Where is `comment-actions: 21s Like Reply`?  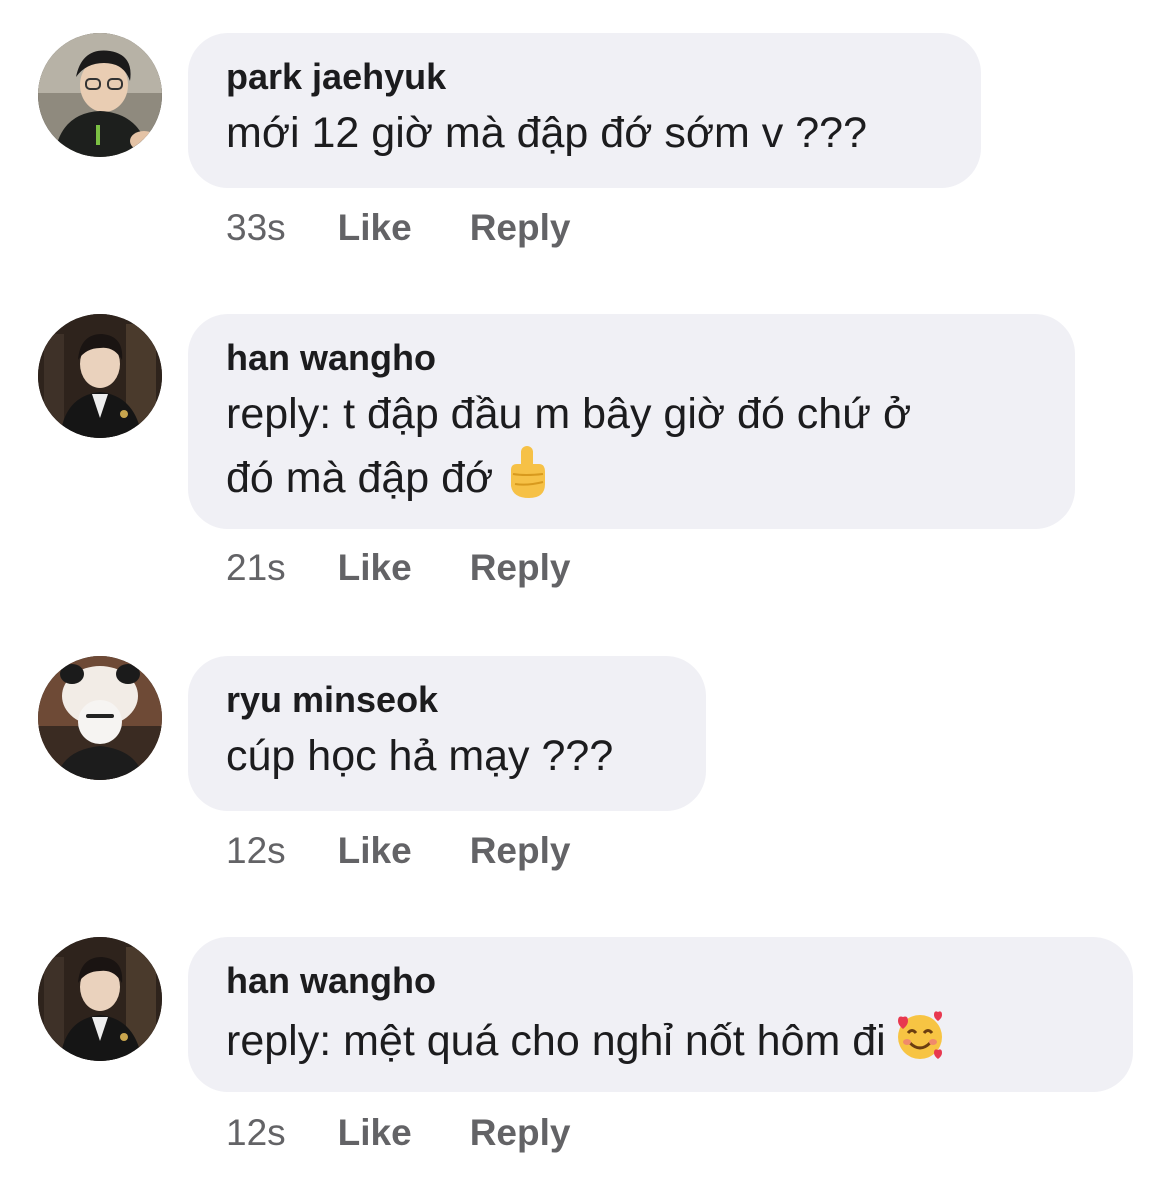
comment-actions: 21s Like Reply is located at coordinates (398, 568).